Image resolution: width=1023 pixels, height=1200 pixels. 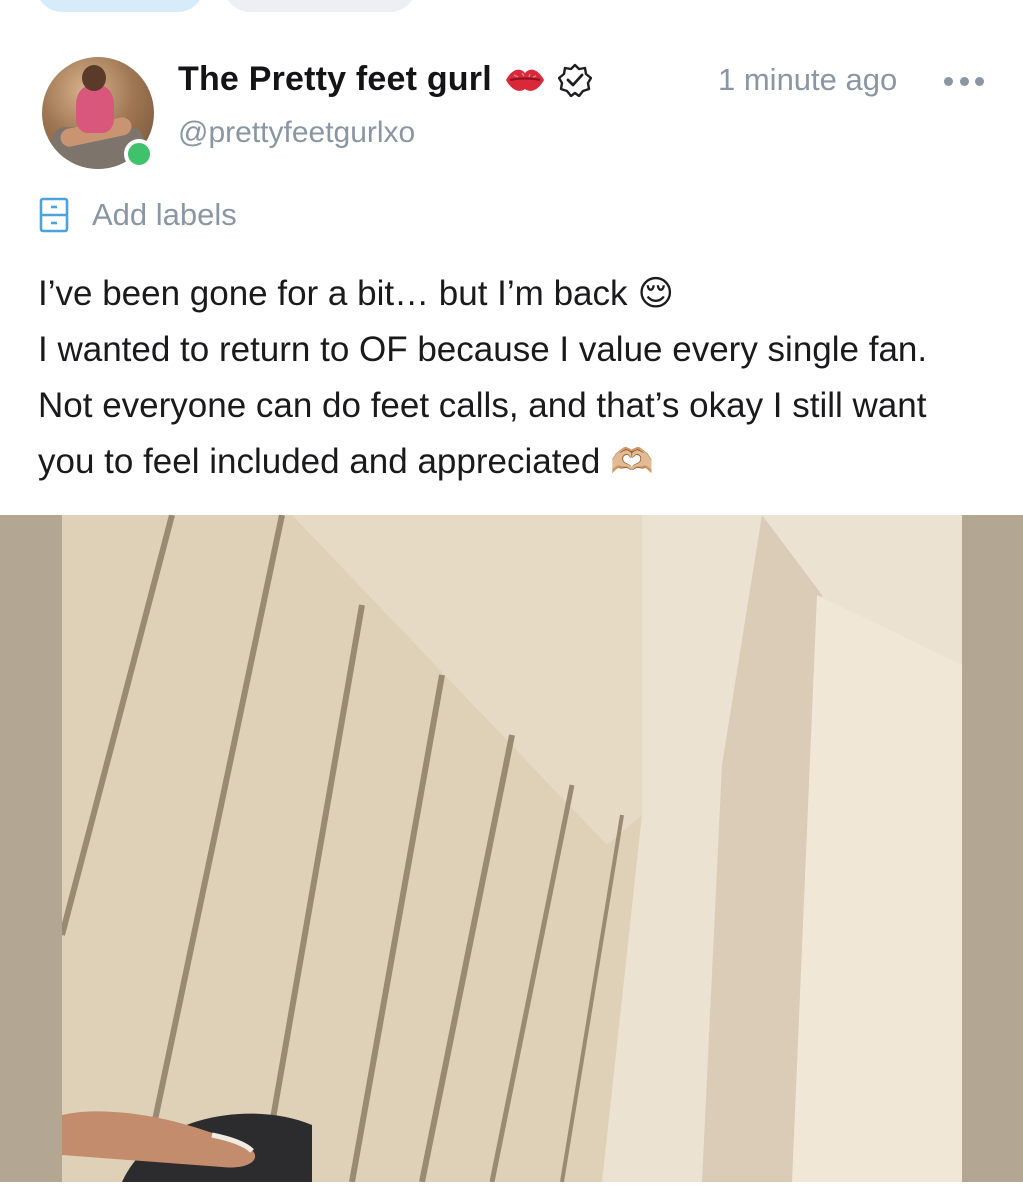 What do you see at coordinates (808, 79) in the screenshot?
I see `post-timestamp: 1 minute ago` at bounding box center [808, 79].